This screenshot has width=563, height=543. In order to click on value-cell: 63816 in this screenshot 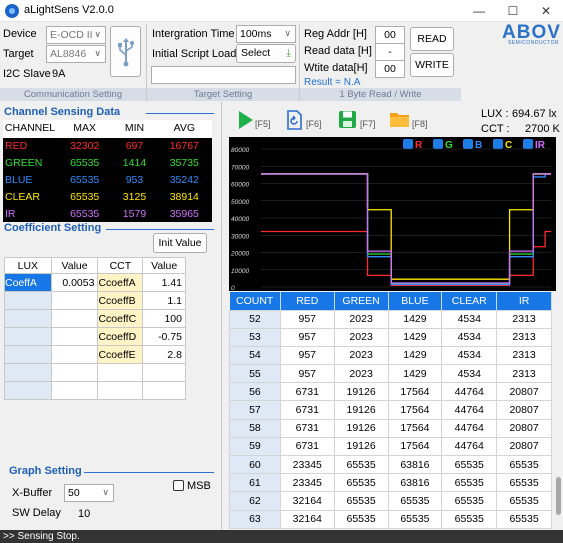, I will do `click(415, 464)`.